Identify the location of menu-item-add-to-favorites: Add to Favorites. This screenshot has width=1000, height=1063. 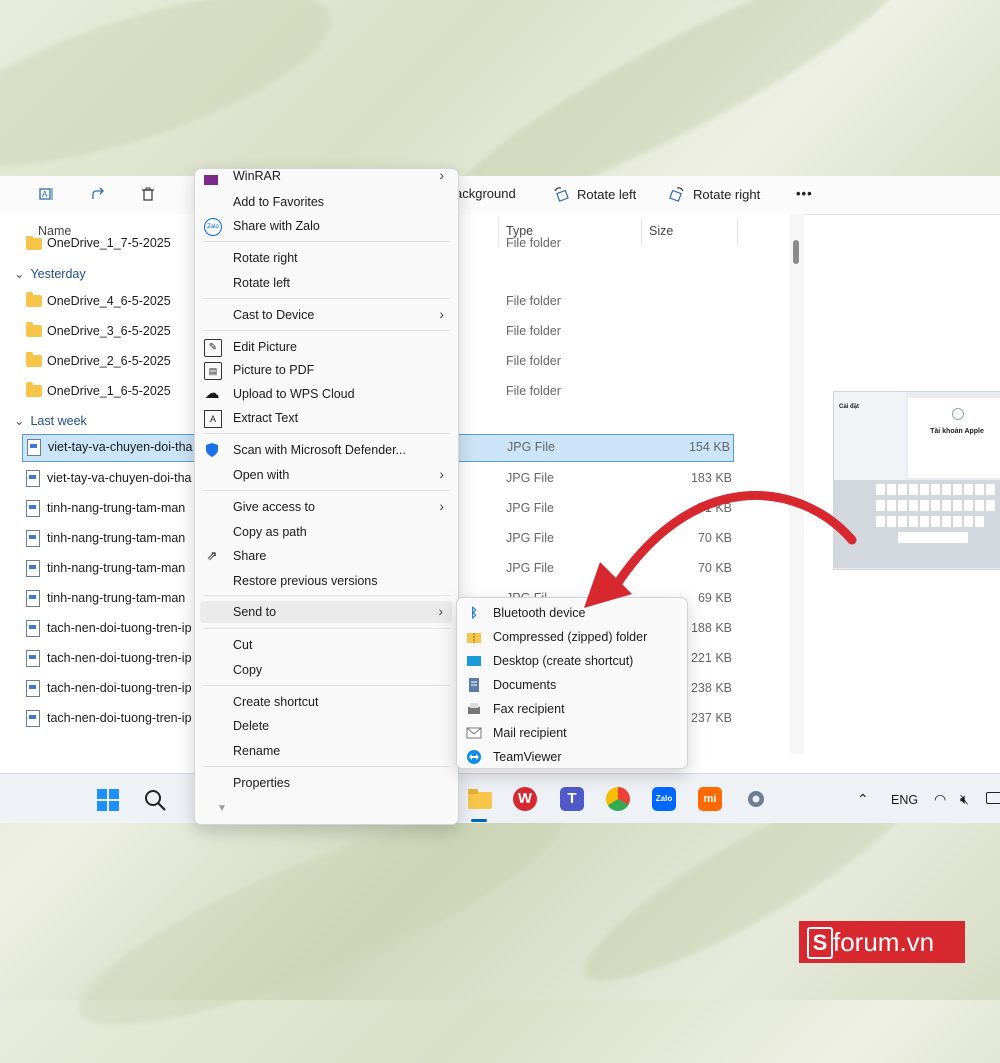
(326, 202).